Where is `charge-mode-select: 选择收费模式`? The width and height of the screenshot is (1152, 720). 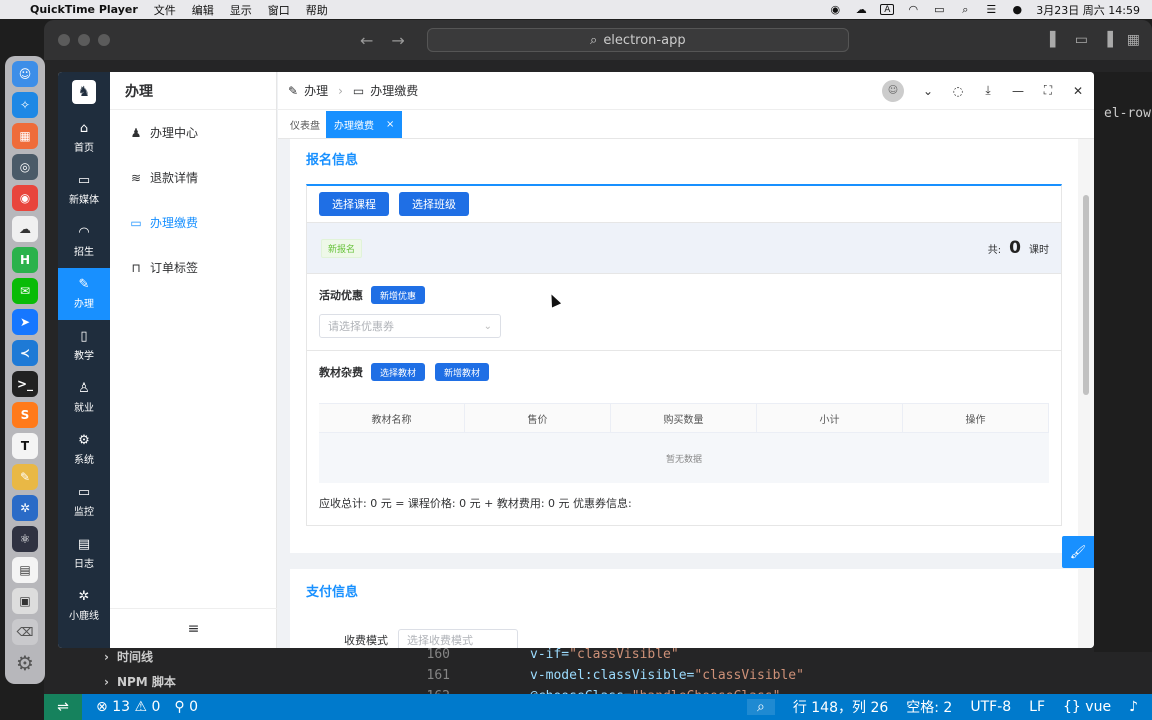 charge-mode-select: 选择收费模式 is located at coordinates (458, 638).